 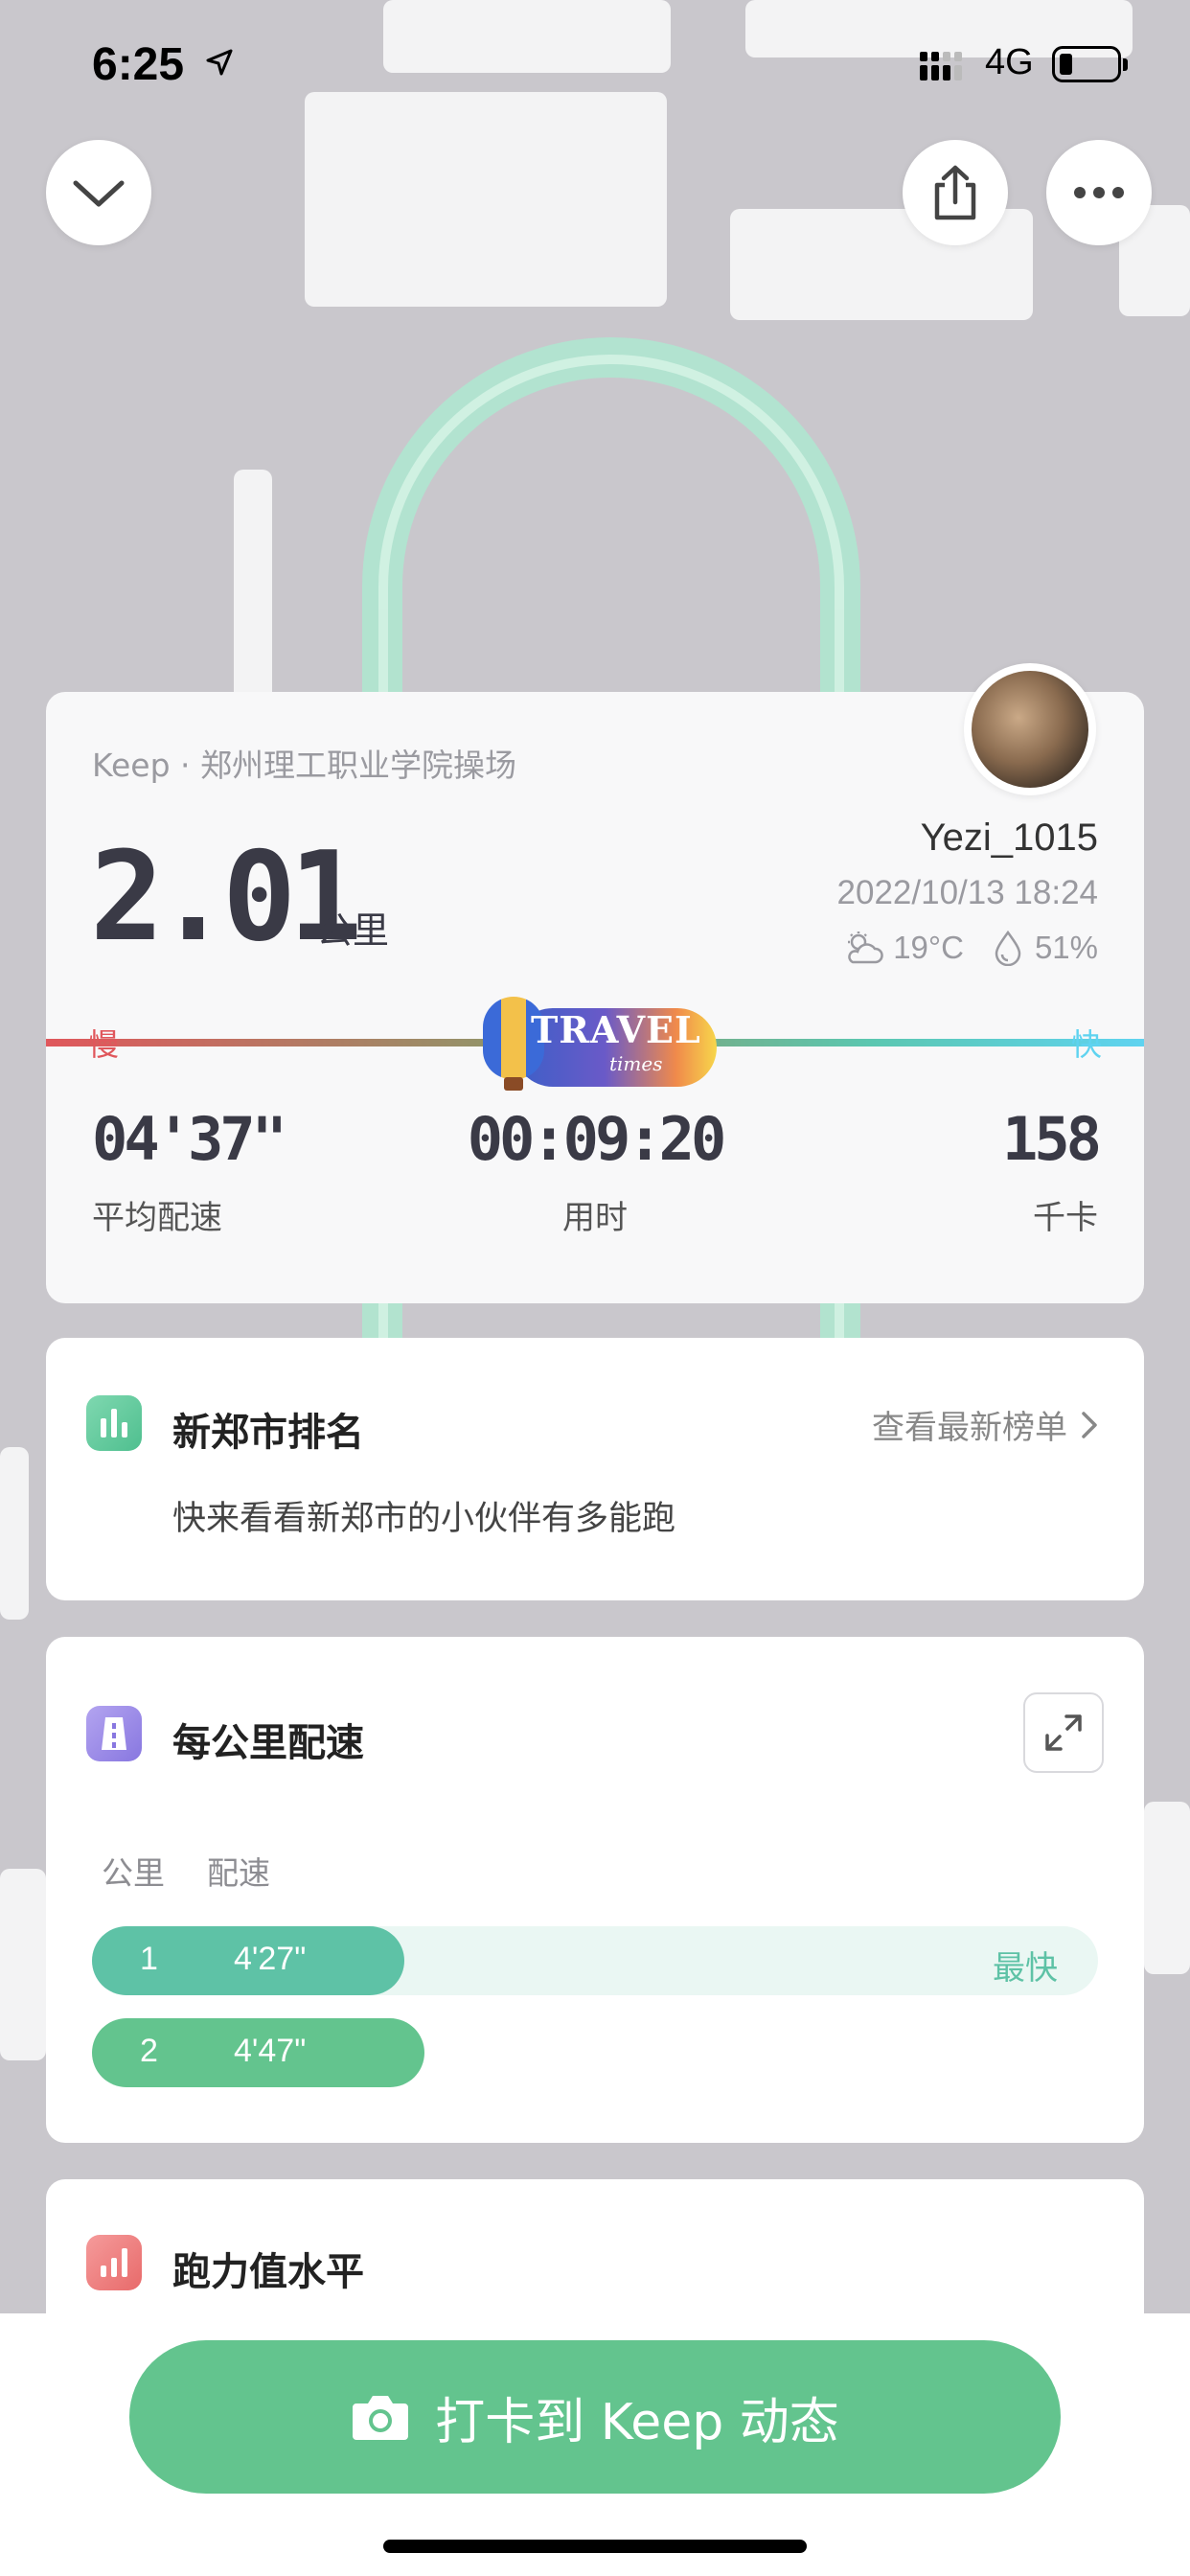 What do you see at coordinates (238, 1873) in the screenshot?
I see `pace-column-header: 配速` at bounding box center [238, 1873].